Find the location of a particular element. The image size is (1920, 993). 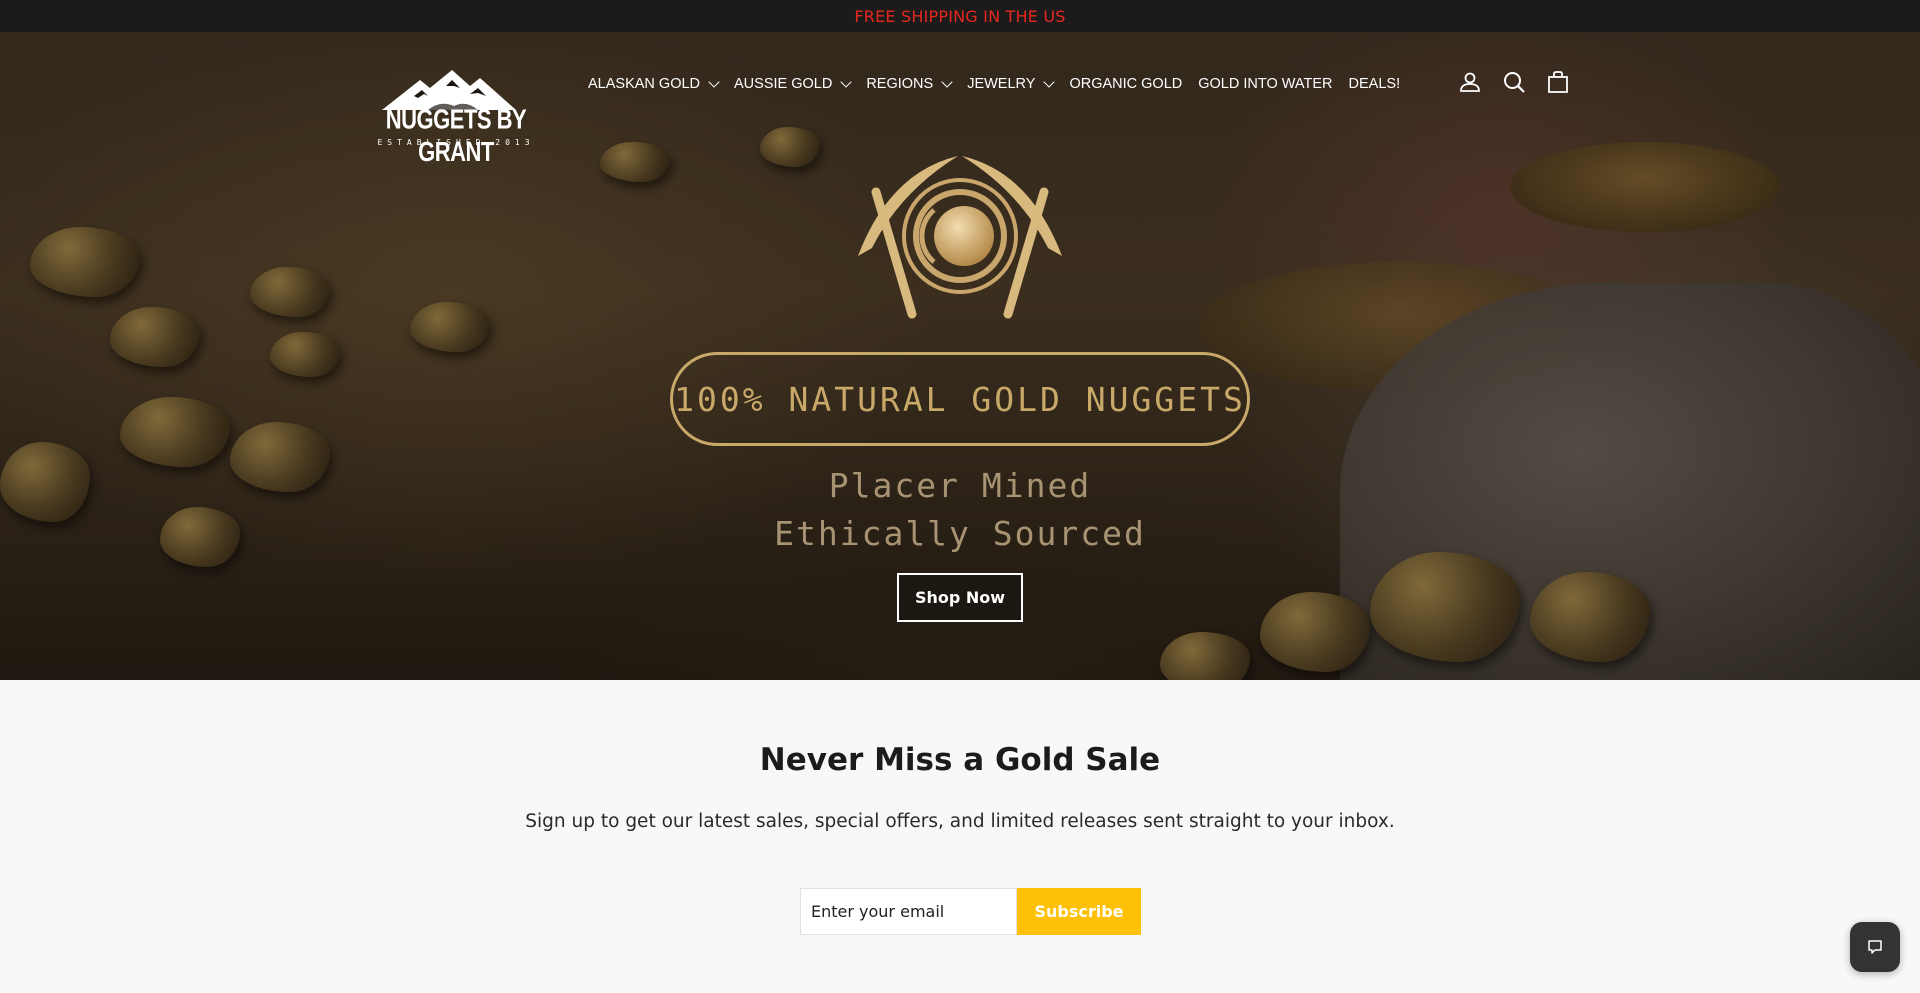

chat-bubble-icon is located at coordinates (1875, 947).